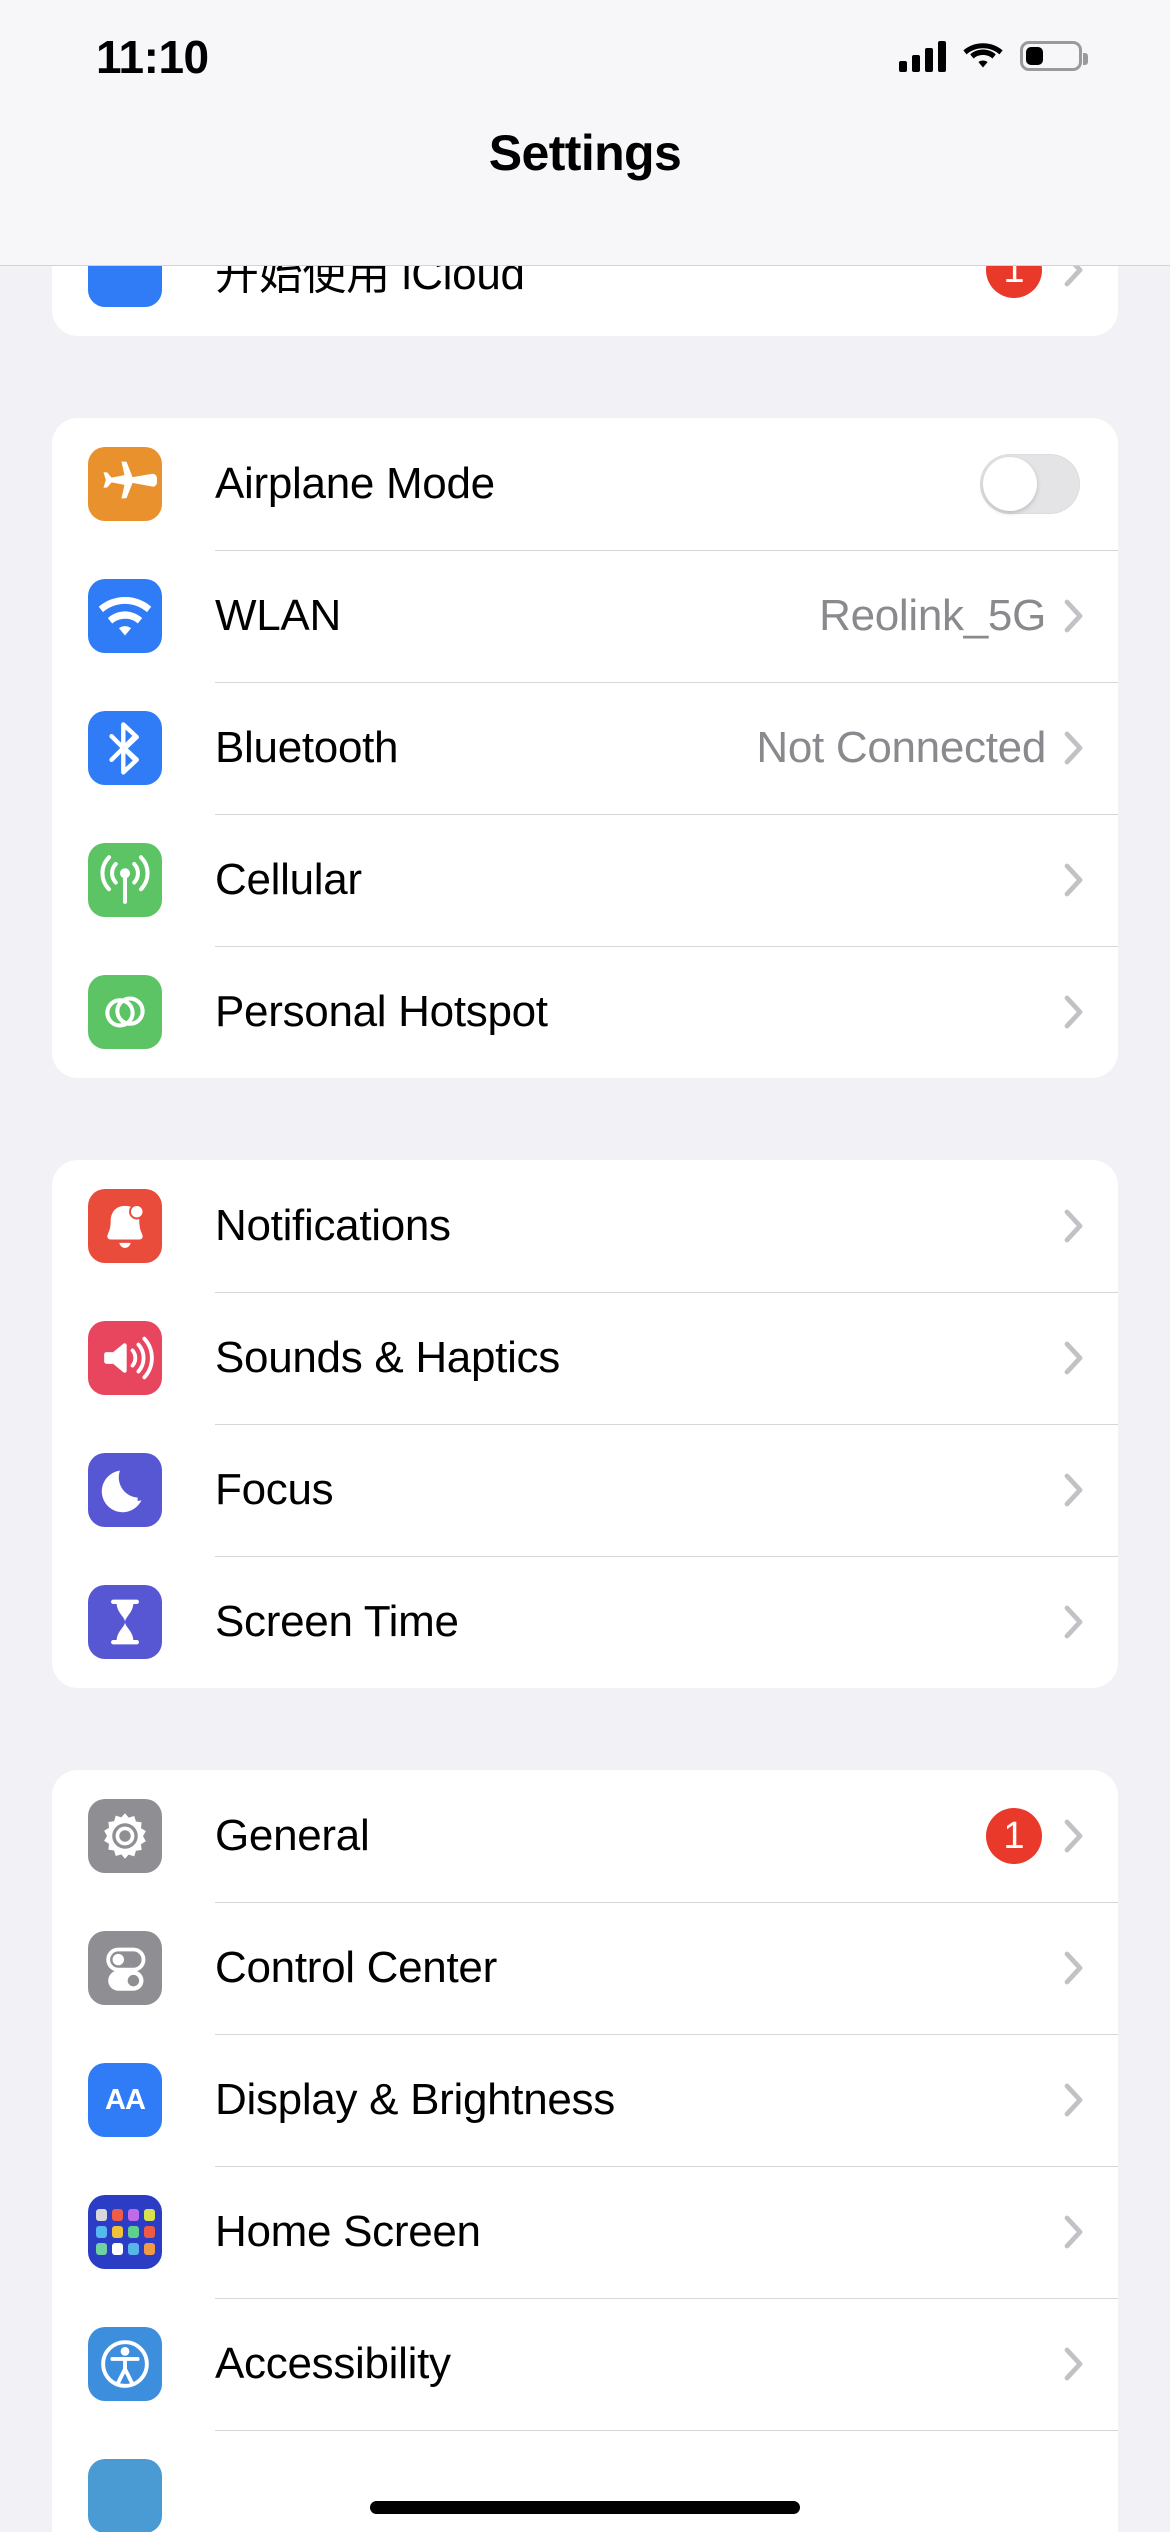 Image resolution: width=1170 pixels, height=2532 pixels. Describe the element at coordinates (387, 1357) in the screenshot. I see `list-item-label: Sounds & Haptics` at that location.